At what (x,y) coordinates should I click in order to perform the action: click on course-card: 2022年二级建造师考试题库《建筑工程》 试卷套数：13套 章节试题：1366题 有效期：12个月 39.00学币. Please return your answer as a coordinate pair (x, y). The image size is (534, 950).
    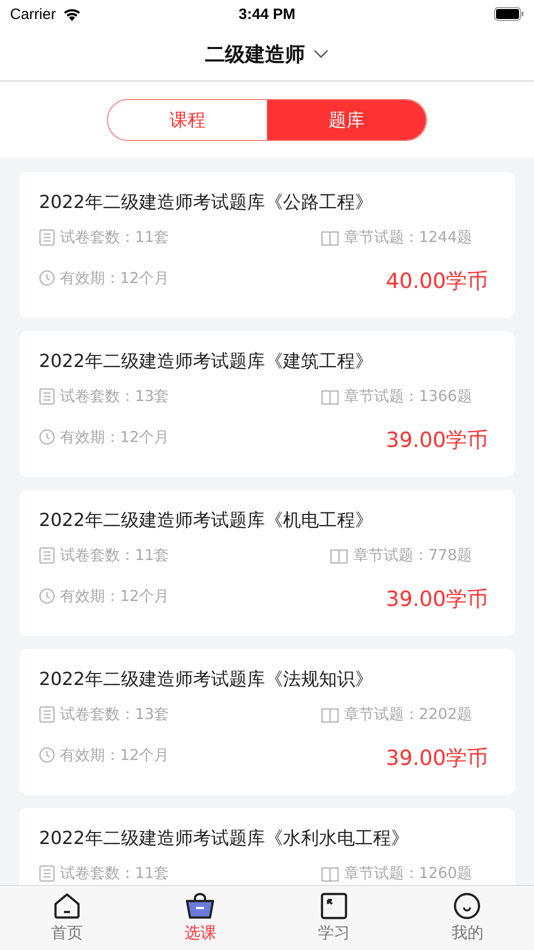
    Looking at the image, I should click on (267, 404).